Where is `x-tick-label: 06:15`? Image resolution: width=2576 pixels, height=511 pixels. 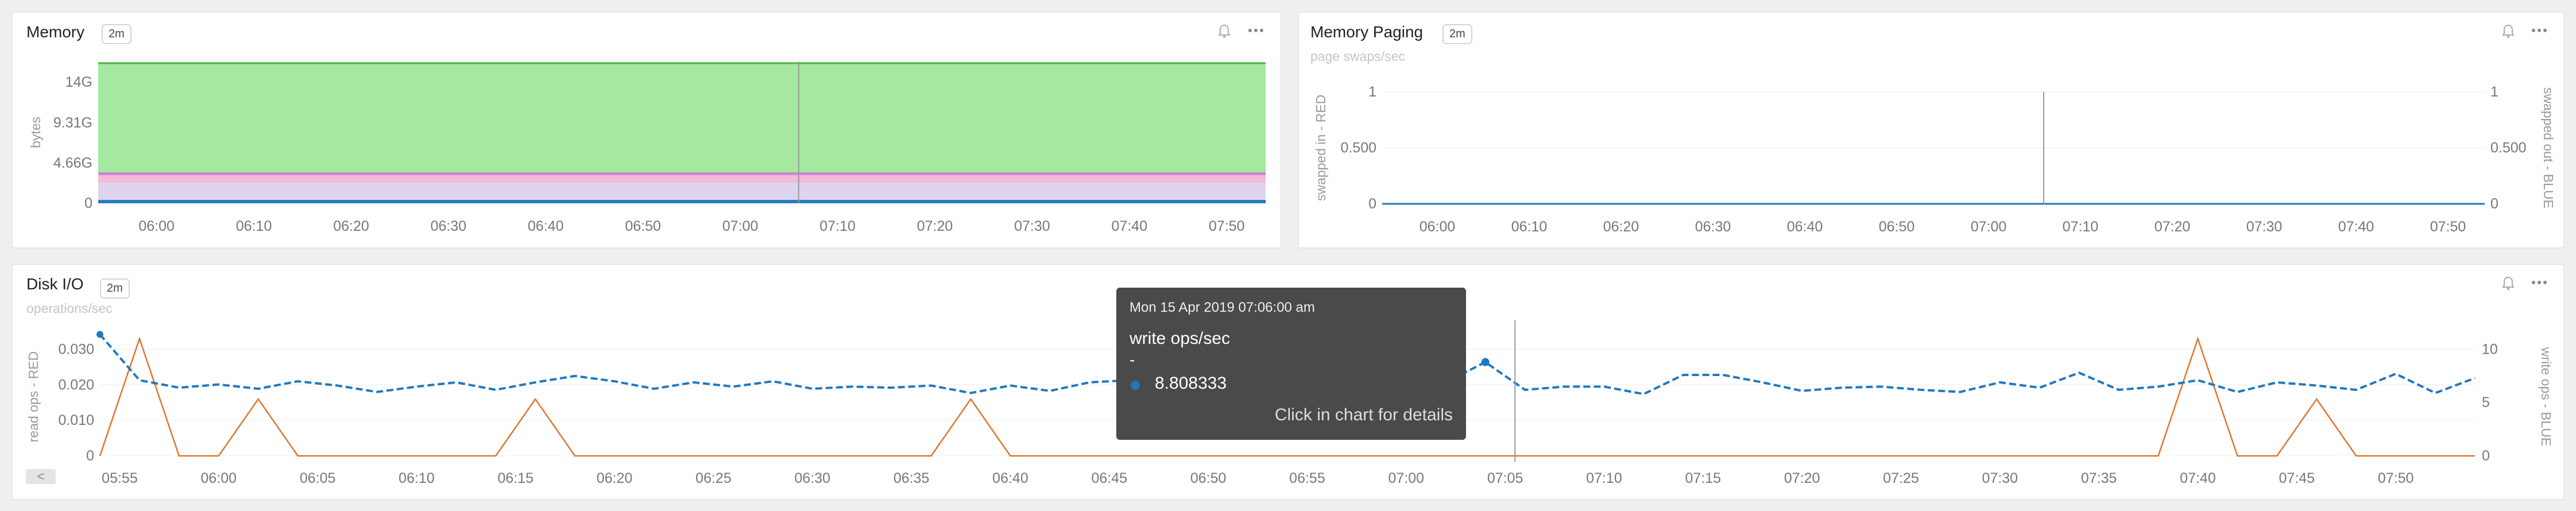
x-tick-label: 06:15 is located at coordinates (516, 478).